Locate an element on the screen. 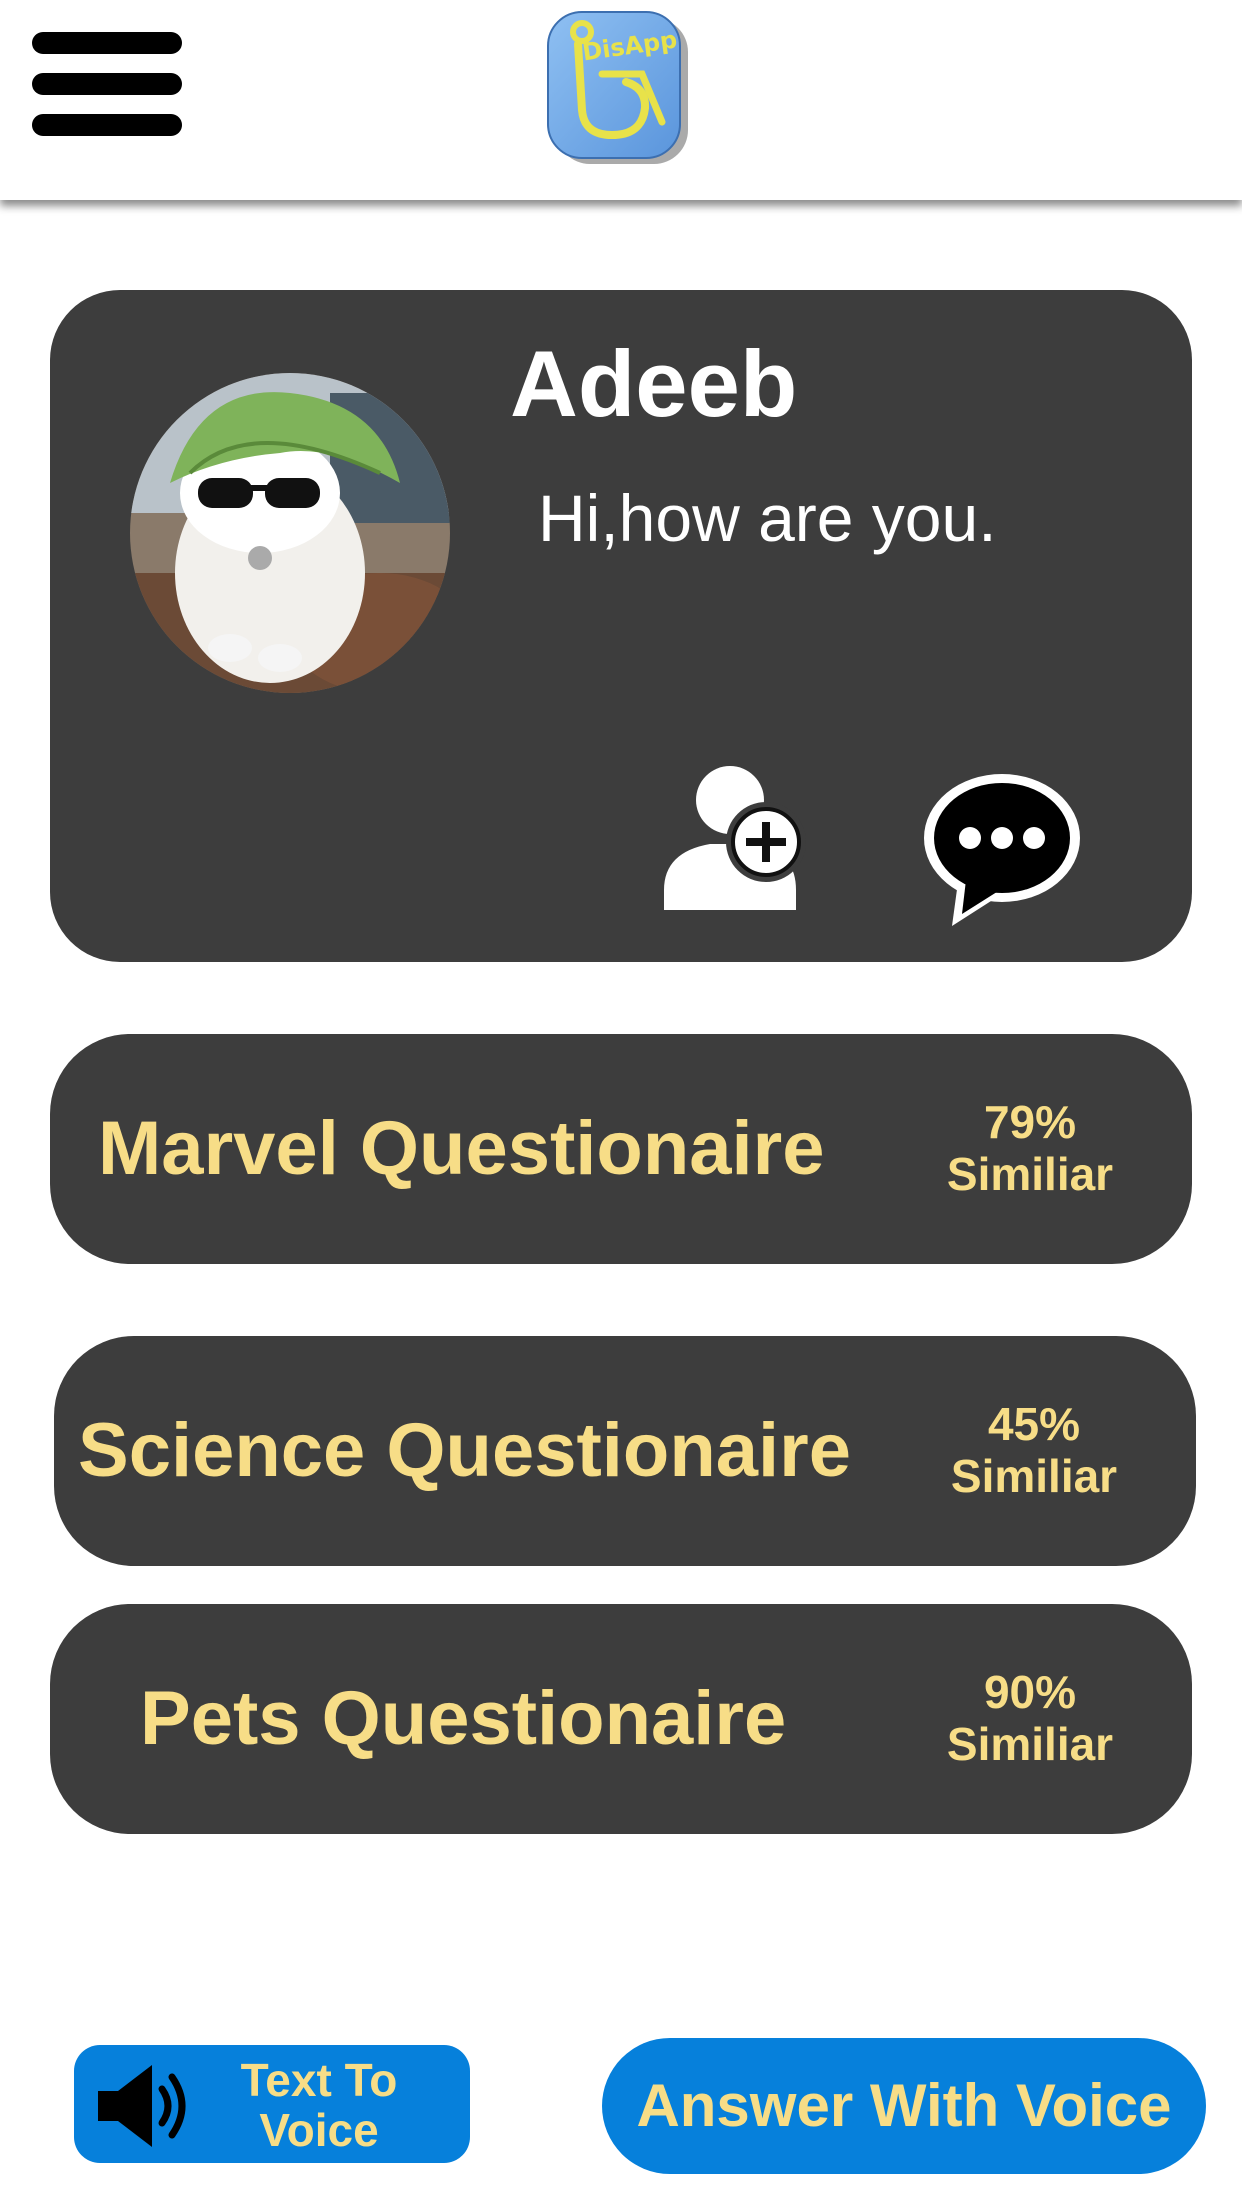 The width and height of the screenshot is (1242, 2208). text-to-voice-label: Text To Voice is located at coordinates (319, 2105).